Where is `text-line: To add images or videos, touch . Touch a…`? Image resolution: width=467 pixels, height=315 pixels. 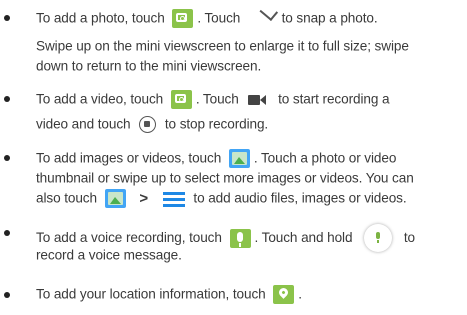
text-line: To add images or videos, touch . Touch a… is located at coordinates (216, 158).